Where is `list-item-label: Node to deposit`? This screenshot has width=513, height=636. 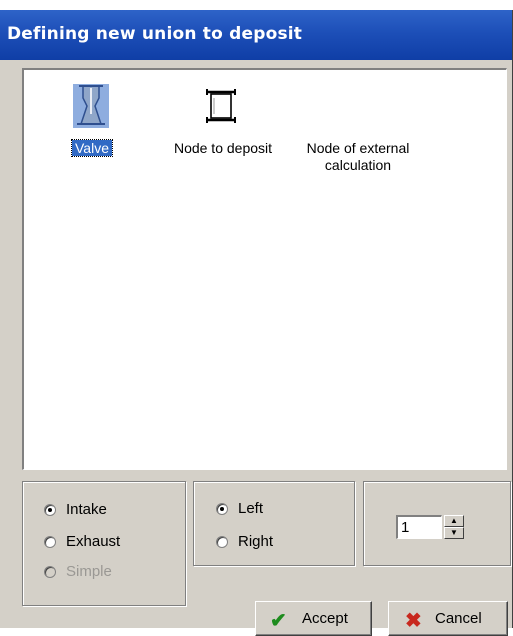 list-item-label: Node to deposit is located at coordinates (223, 148).